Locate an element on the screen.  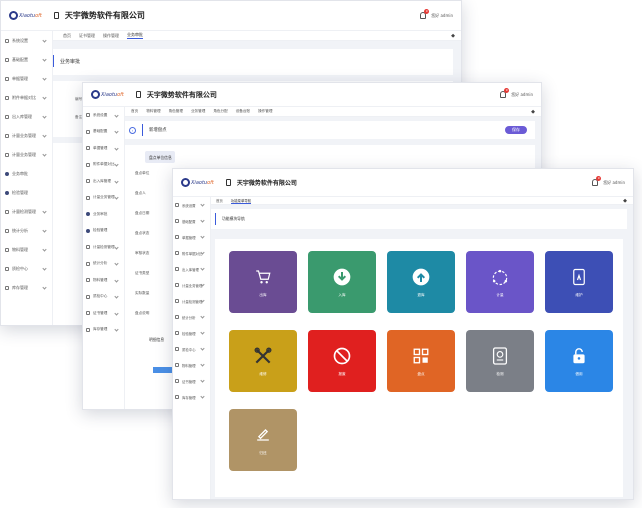
tile-label: 退库 is located at coordinates (421, 294).